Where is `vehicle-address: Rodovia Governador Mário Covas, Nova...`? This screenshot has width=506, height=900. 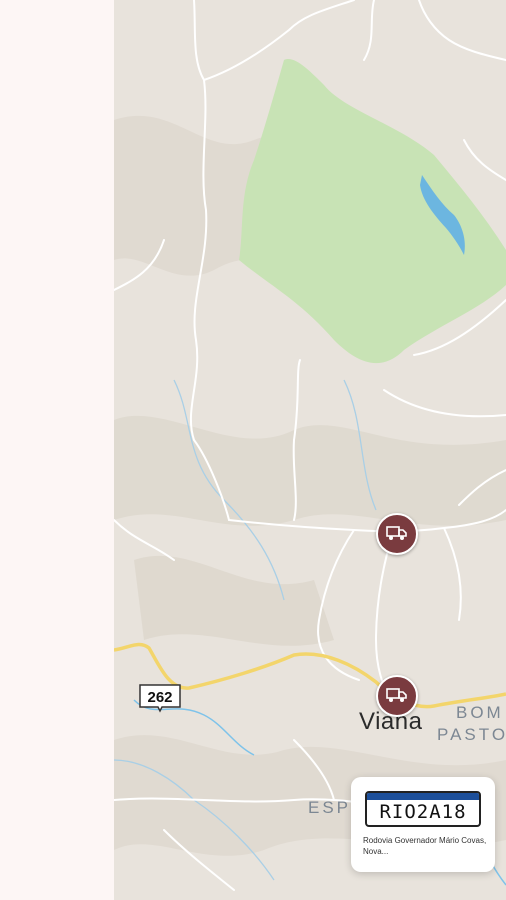
vehicle-address: Rodovia Governador Mário Covas, Nova... is located at coordinates (425, 846).